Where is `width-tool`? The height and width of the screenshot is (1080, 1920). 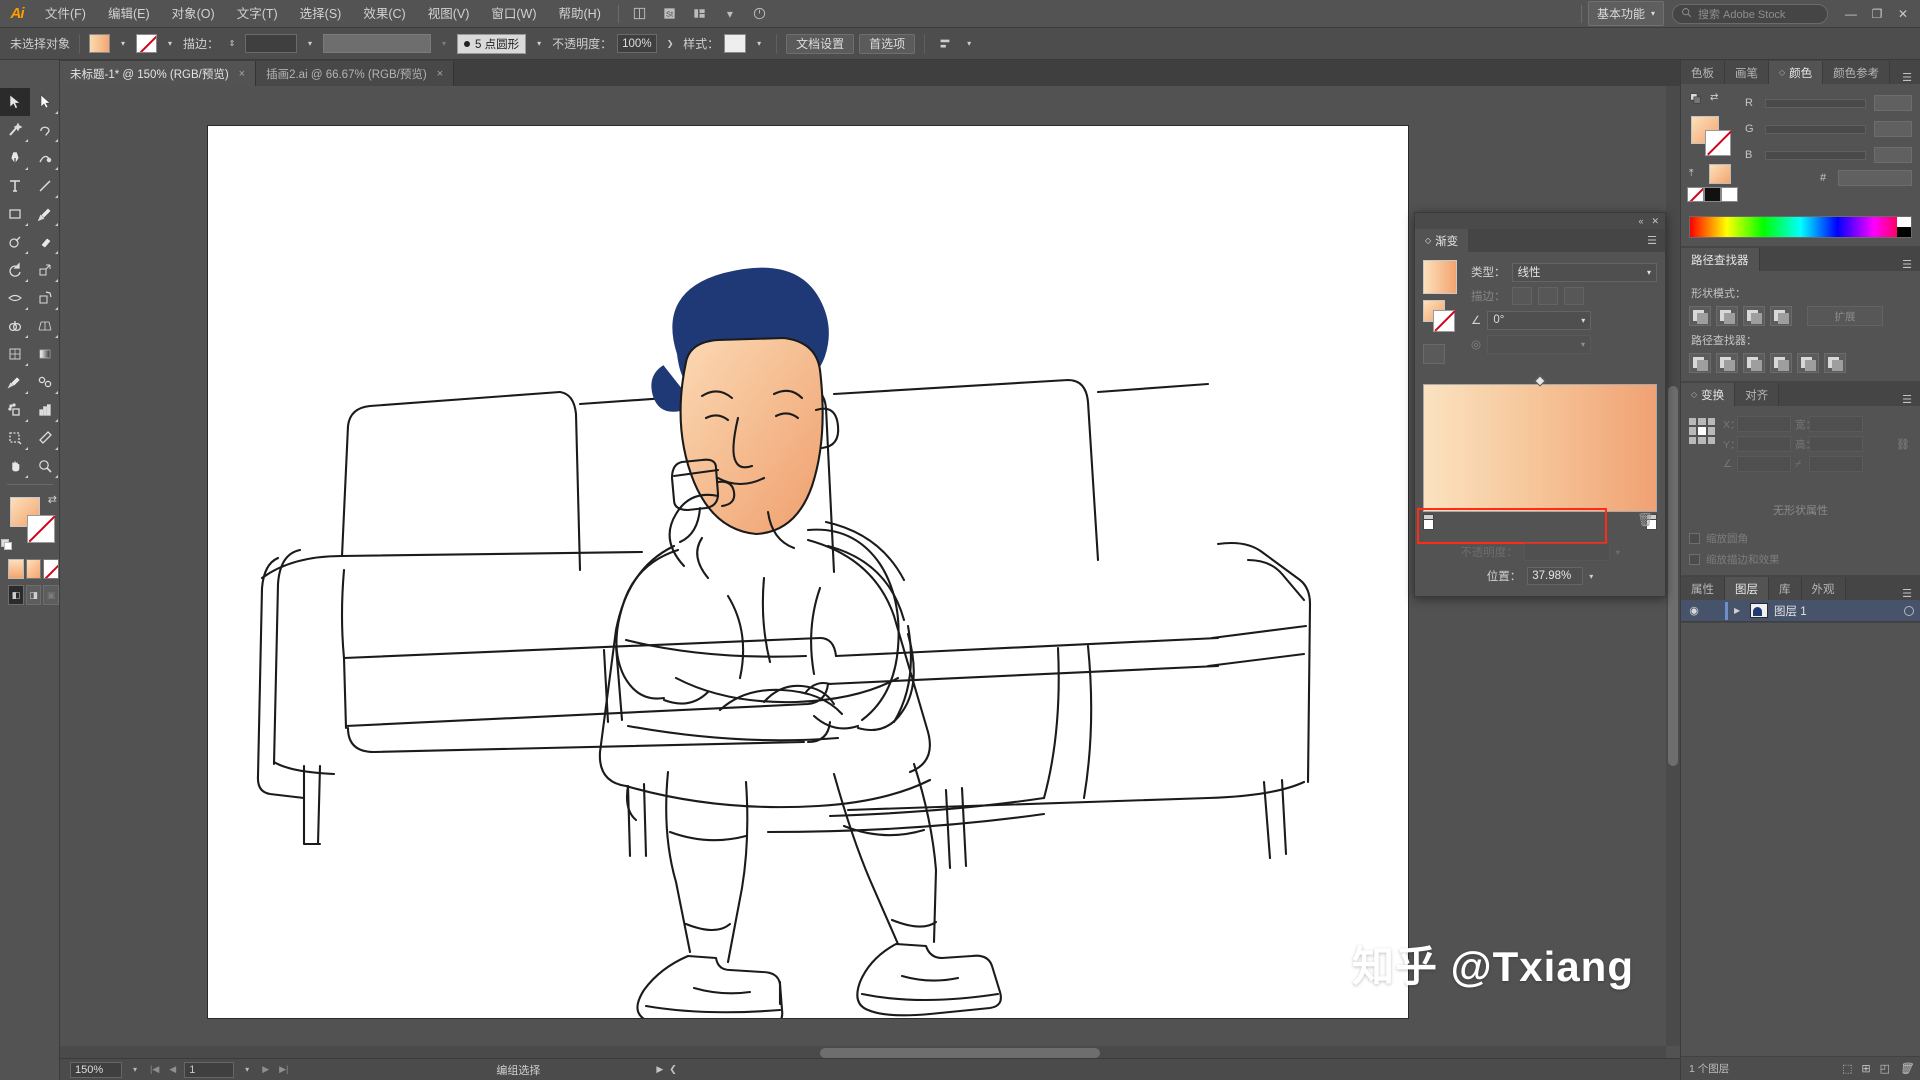 width-tool is located at coordinates (15, 298).